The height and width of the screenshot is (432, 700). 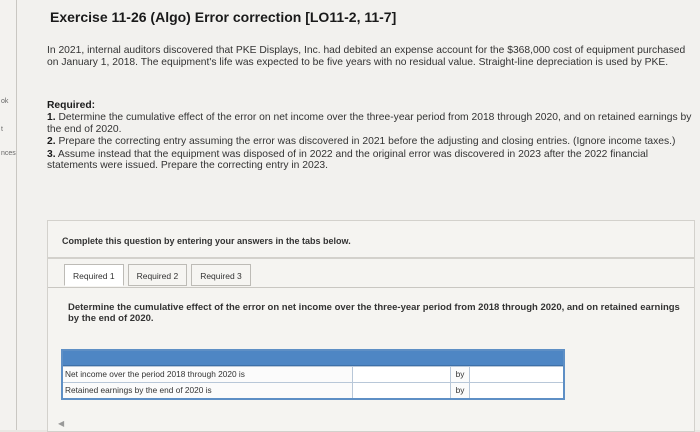 I want to click on required-heading: Required:, so click(x=71, y=105).